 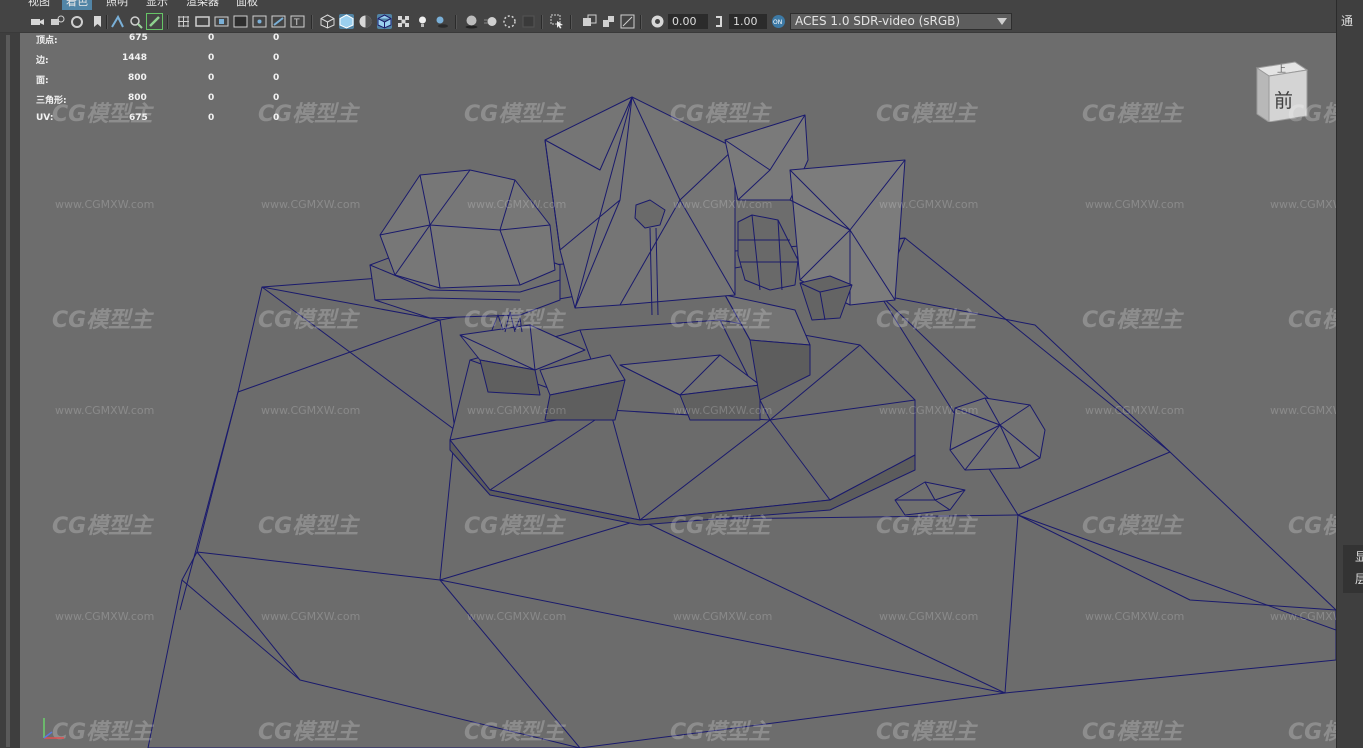 What do you see at coordinates (1281, 69) in the screenshot?
I see `view-cube-top-label: 上` at bounding box center [1281, 69].